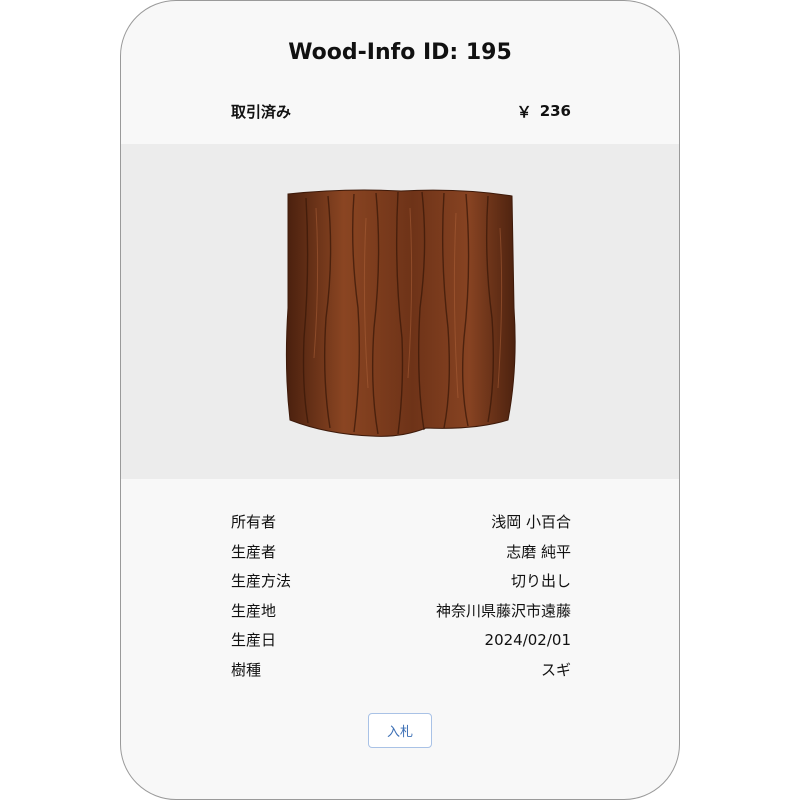 This screenshot has height=800, width=800. What do you see at coordinates (555, 111) in the screenshot?
I see `price-value: 236` at bounding box center [555, 111].